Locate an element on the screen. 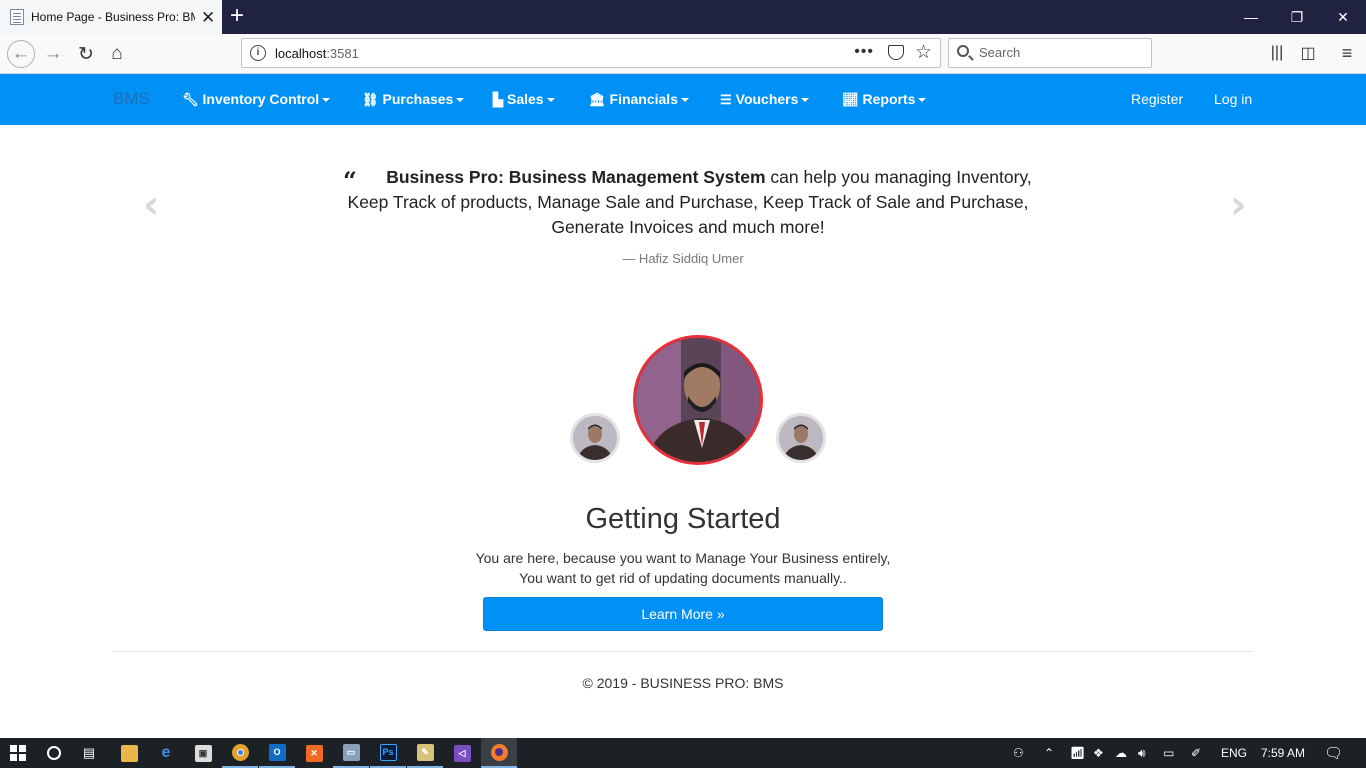 Image resolution: width=1366 pixels, height=768 pixels. search-icon is located at coordinates (963, 51).